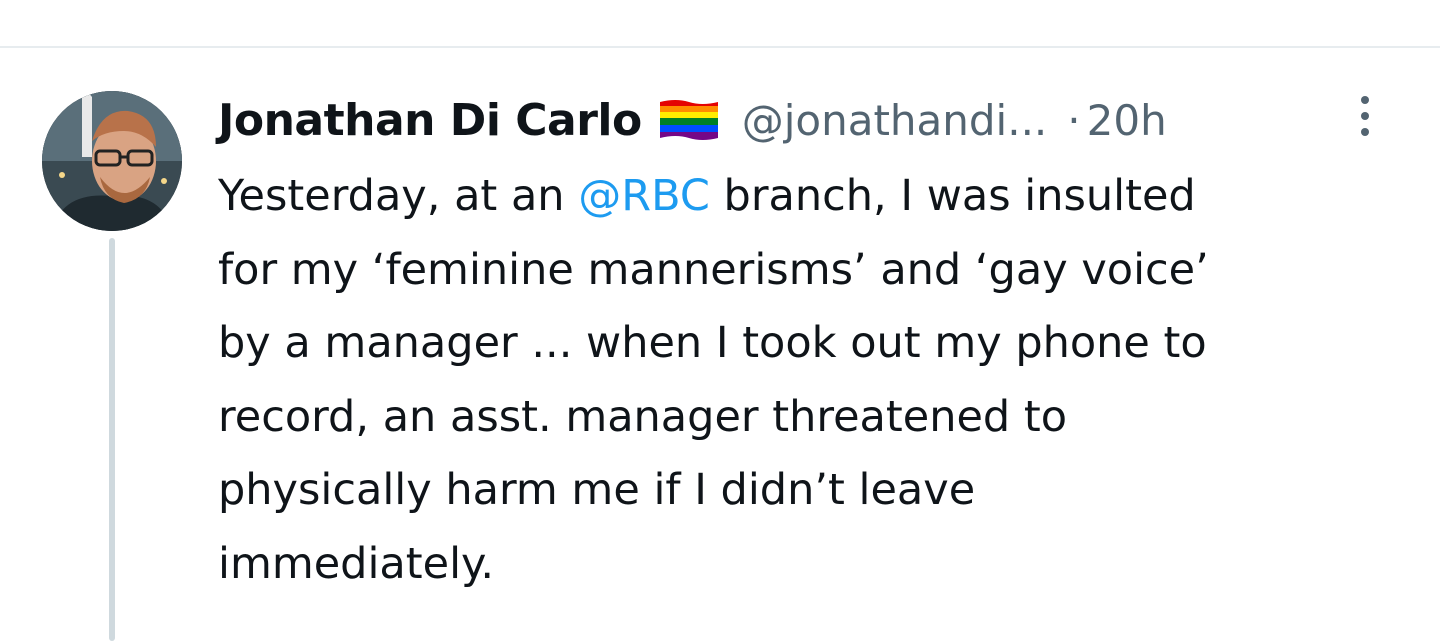  Describe the element at coordinates (952, 196) in the screenshot. I see `tweet-text-segment: branch, I was insulted` at that location.